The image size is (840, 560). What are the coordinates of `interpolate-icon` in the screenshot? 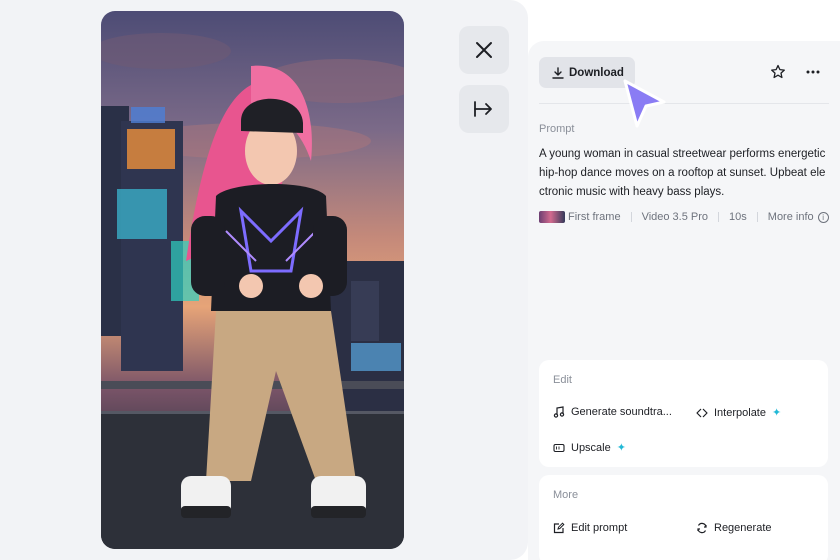 It's located at (702, 412).